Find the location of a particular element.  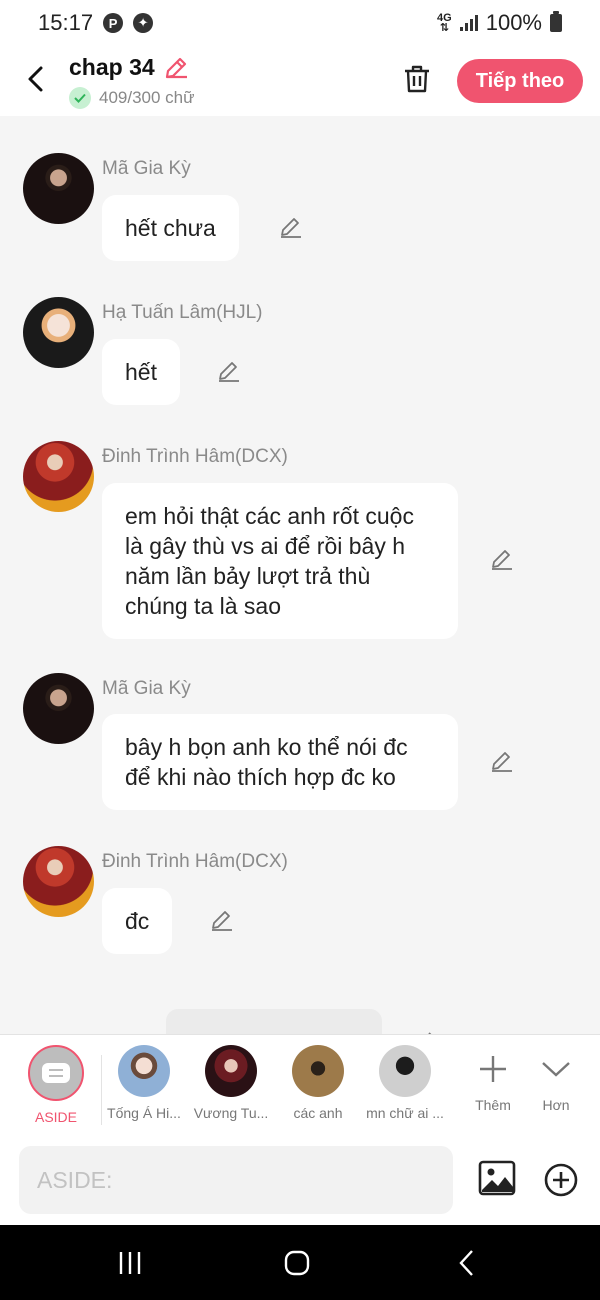

character-aside: ASIDE is located at coordinates (56, 1085).